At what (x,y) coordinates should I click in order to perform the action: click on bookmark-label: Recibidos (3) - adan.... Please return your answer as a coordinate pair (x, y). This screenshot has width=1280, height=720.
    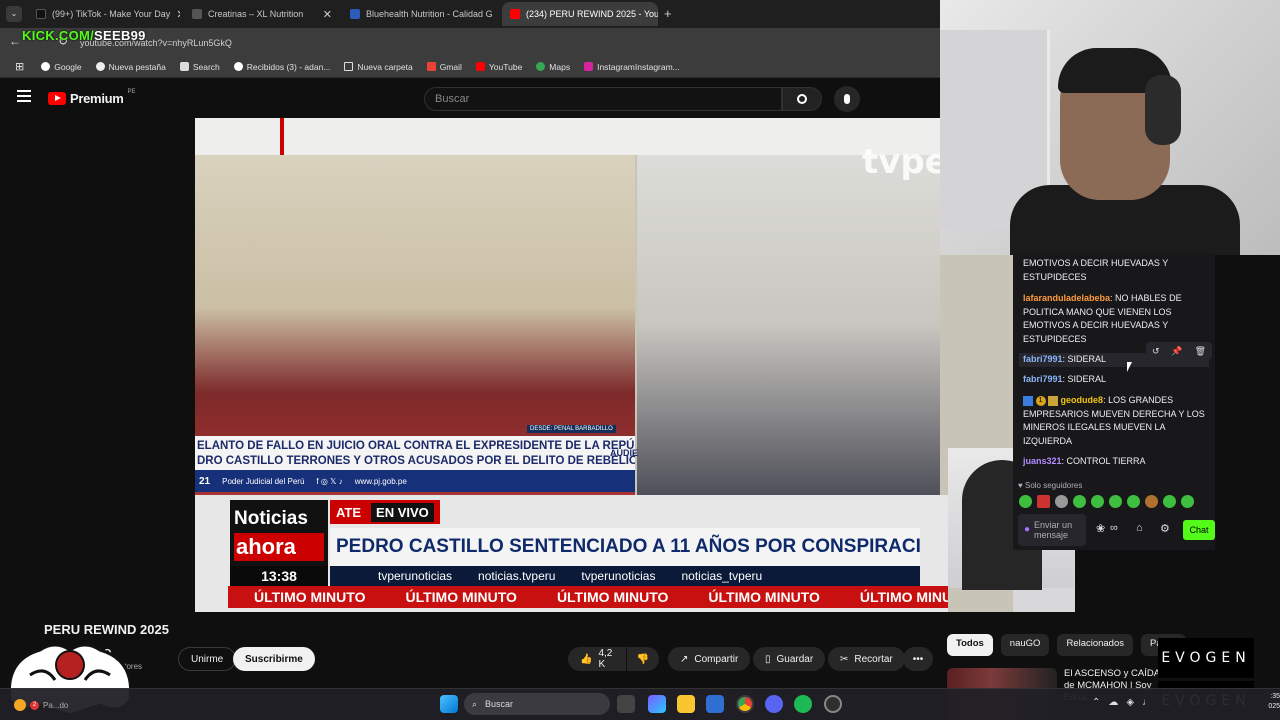
    Looking at the image, I should click on (288, 66).